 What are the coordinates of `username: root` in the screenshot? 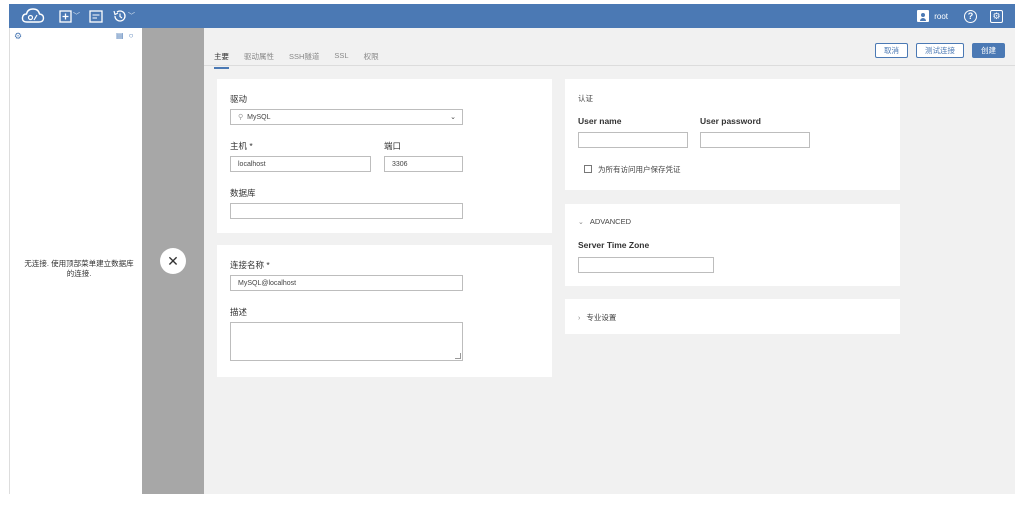 It's located at (941, 16).